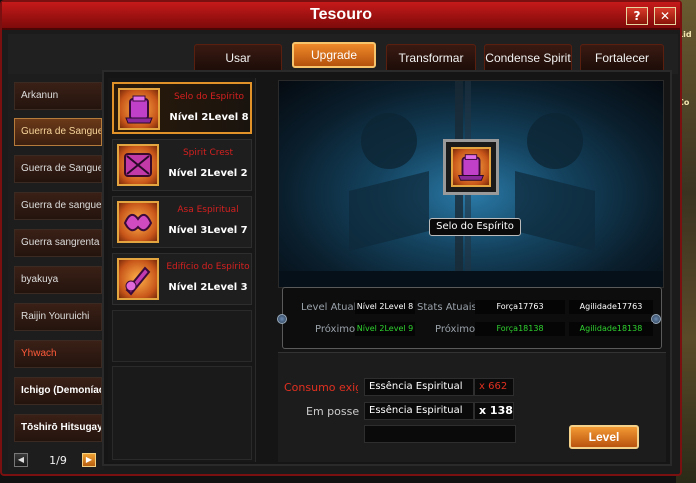  Describe the element at coordinates (21, 460) in the screenshot. I see `prev-page-button: ◀` at that location.